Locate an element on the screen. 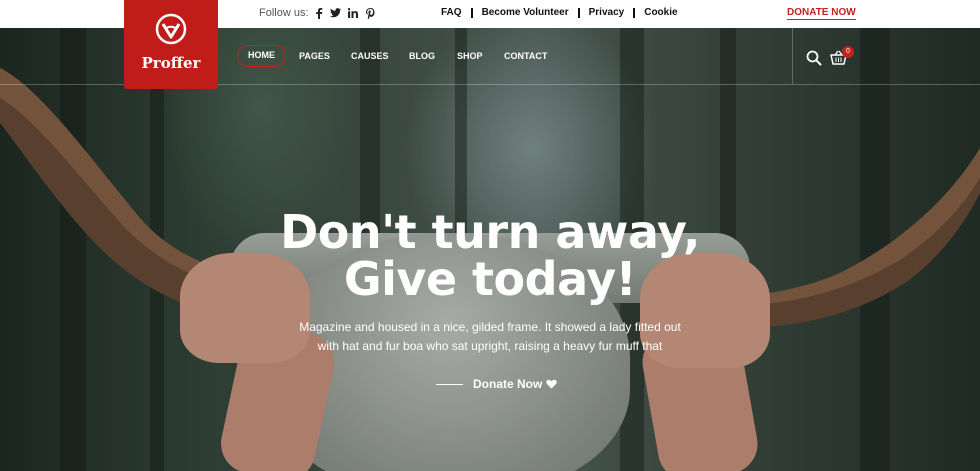 This screenshot has height=471, width=980. heart-icon is located at coordinates (552, 384).